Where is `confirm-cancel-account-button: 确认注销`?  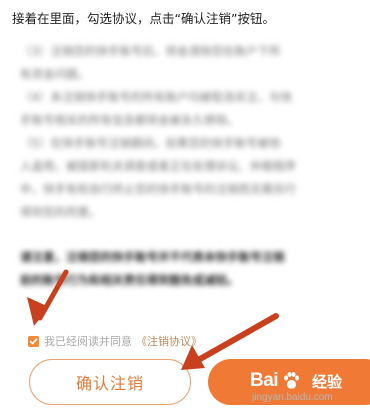 confirm-cancel-account-button: 确认注销 is located at coordinates (110, 382).